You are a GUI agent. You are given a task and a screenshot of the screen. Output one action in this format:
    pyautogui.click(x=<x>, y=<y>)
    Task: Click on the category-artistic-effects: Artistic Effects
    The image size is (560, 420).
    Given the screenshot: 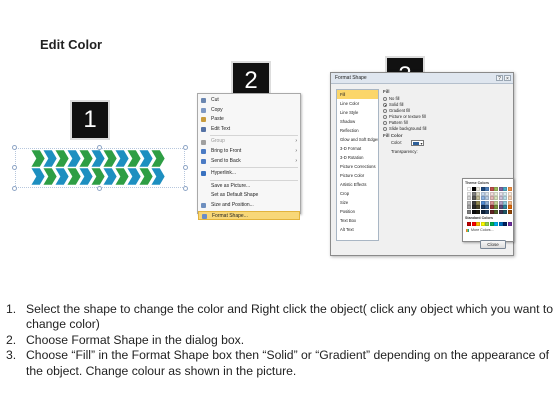 What is the action you would take?
    pyautogui.click(x=357, y=184)
    